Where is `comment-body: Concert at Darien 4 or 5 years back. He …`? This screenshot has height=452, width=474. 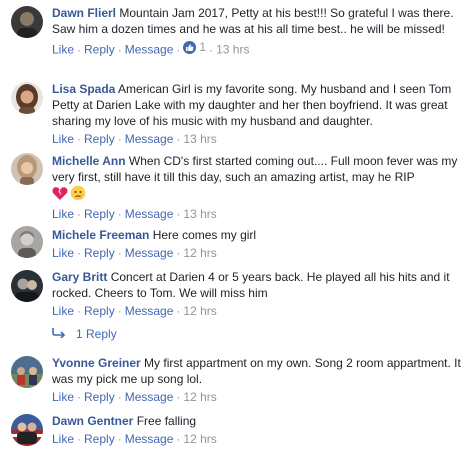
comment-body: Concert at Darien 4 or 5 years back. He … is located at coordinates (251, 285).